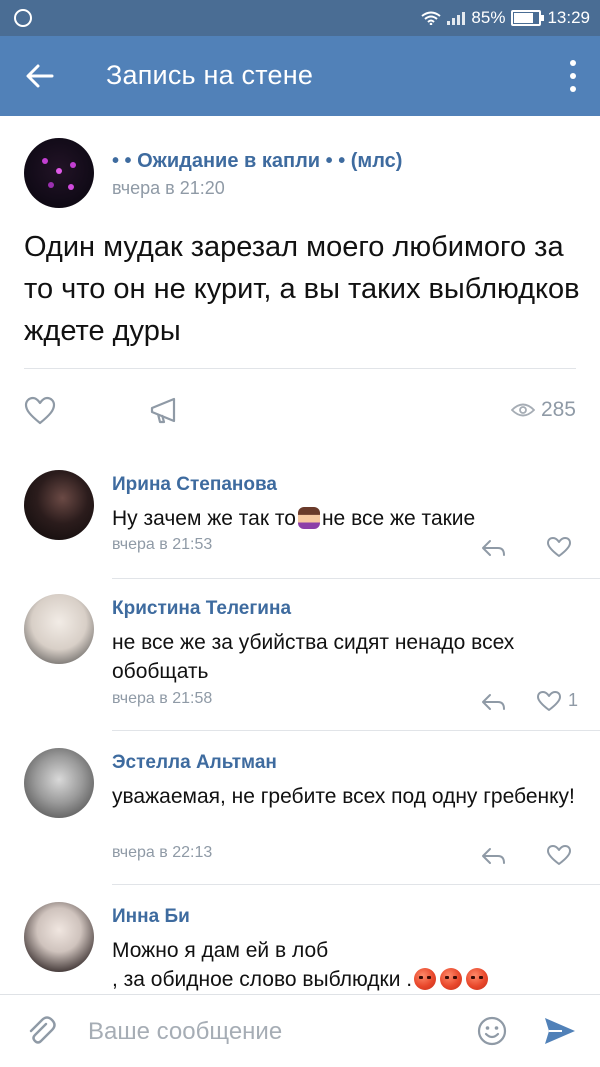 Image resolution: width=600 pixels, height=1067 pixels. What do you see at coordinates (201, 609) in the screenshot?
I see `comment-author: Кристина Телегина` at bounding box center [201, 609].